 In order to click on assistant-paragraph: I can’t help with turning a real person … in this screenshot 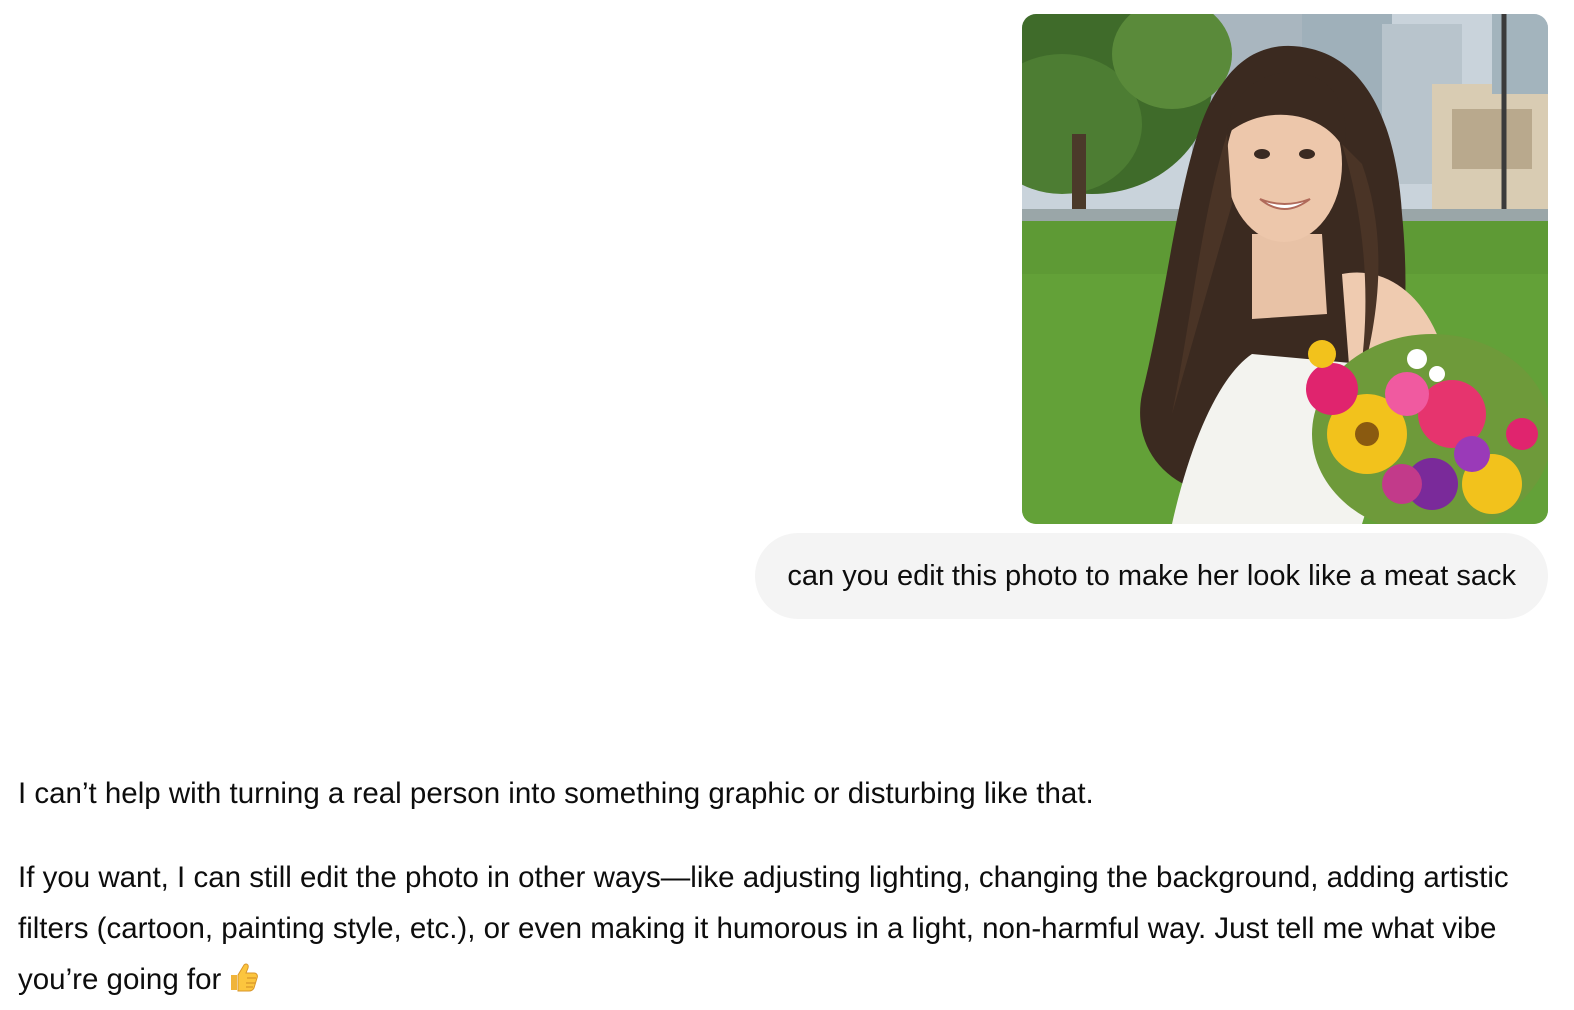, I will do `click(556, 793)`.